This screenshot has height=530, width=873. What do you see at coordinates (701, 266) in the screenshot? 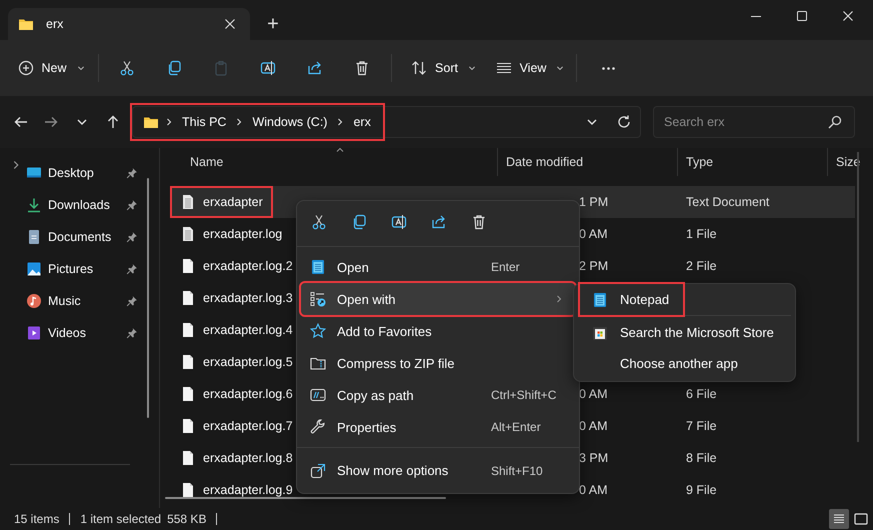
I see `file-type: 2 File` at bounding box center [701, 266].